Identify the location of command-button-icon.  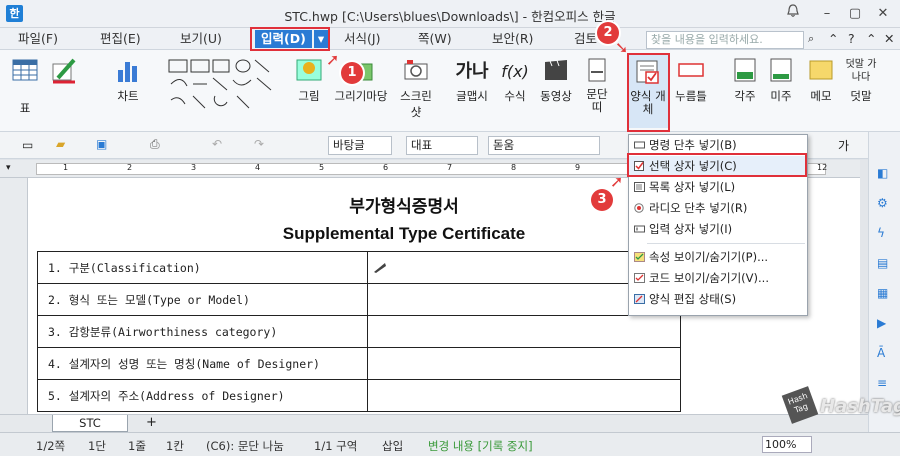
(639, 145).